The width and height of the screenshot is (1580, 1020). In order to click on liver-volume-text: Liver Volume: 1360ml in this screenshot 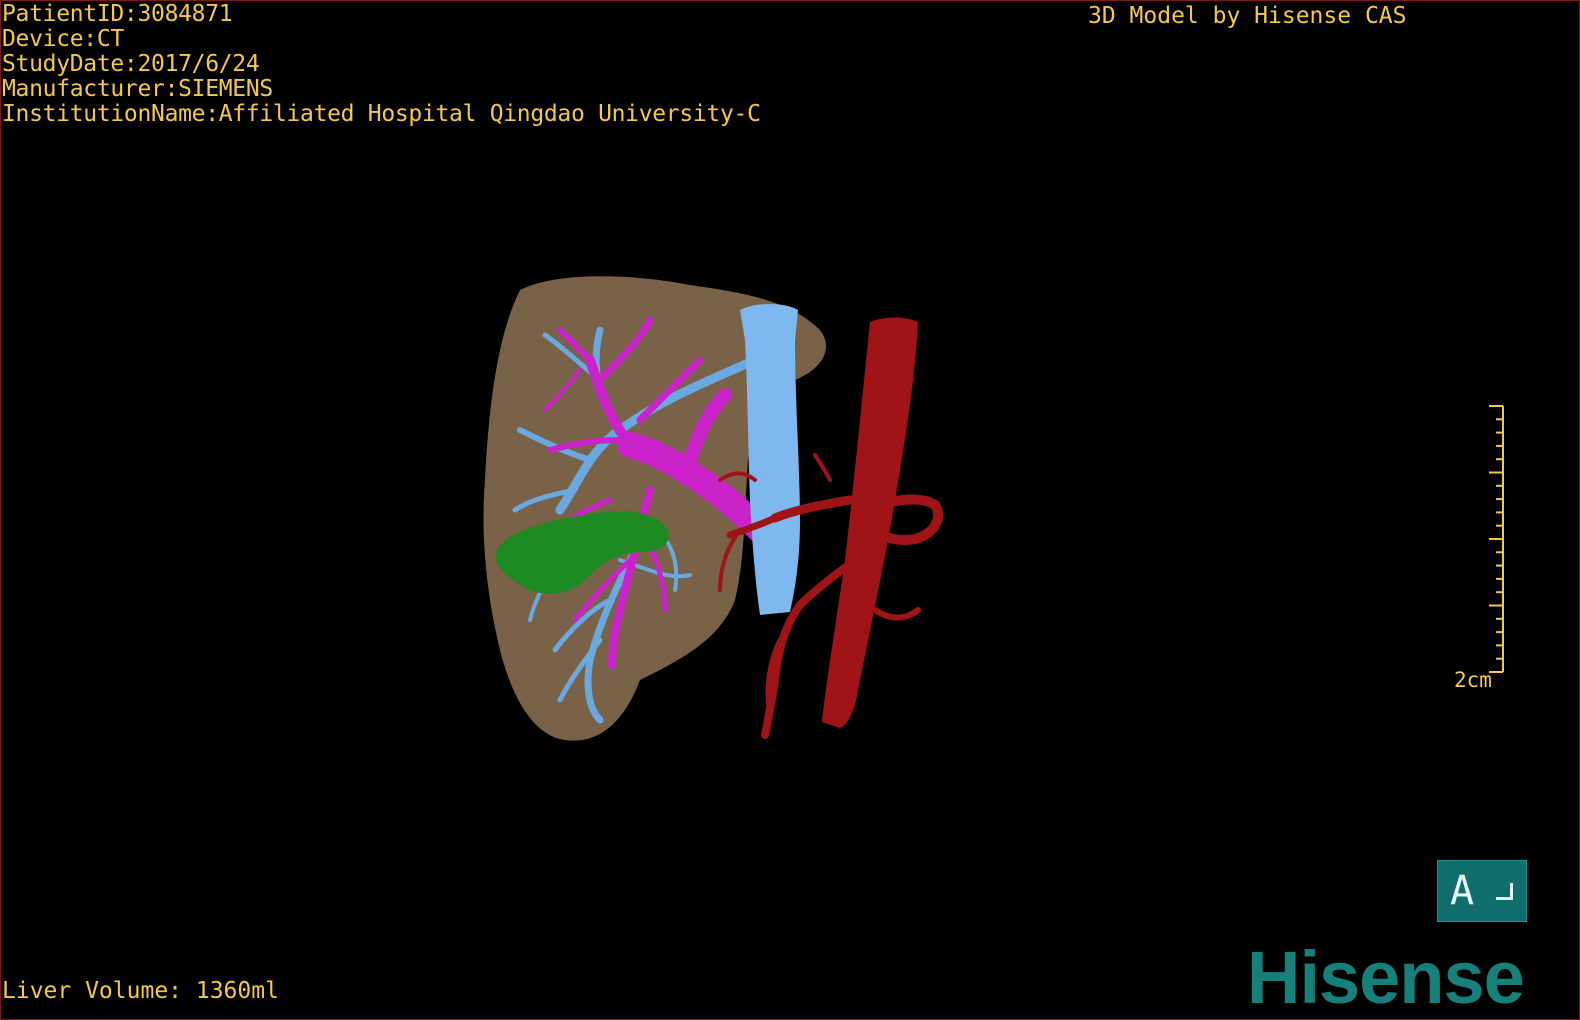, I will do `click(140, 991)`.